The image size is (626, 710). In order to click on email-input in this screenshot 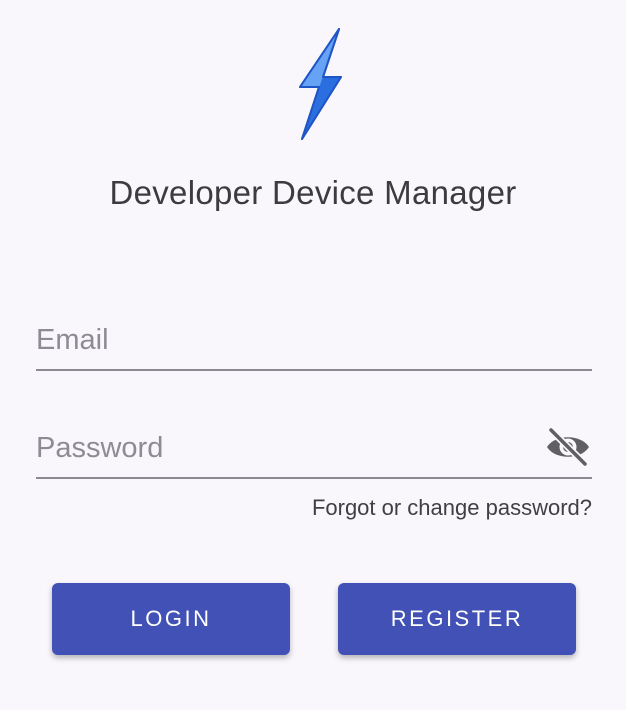, I will do `click(286, 340)`.